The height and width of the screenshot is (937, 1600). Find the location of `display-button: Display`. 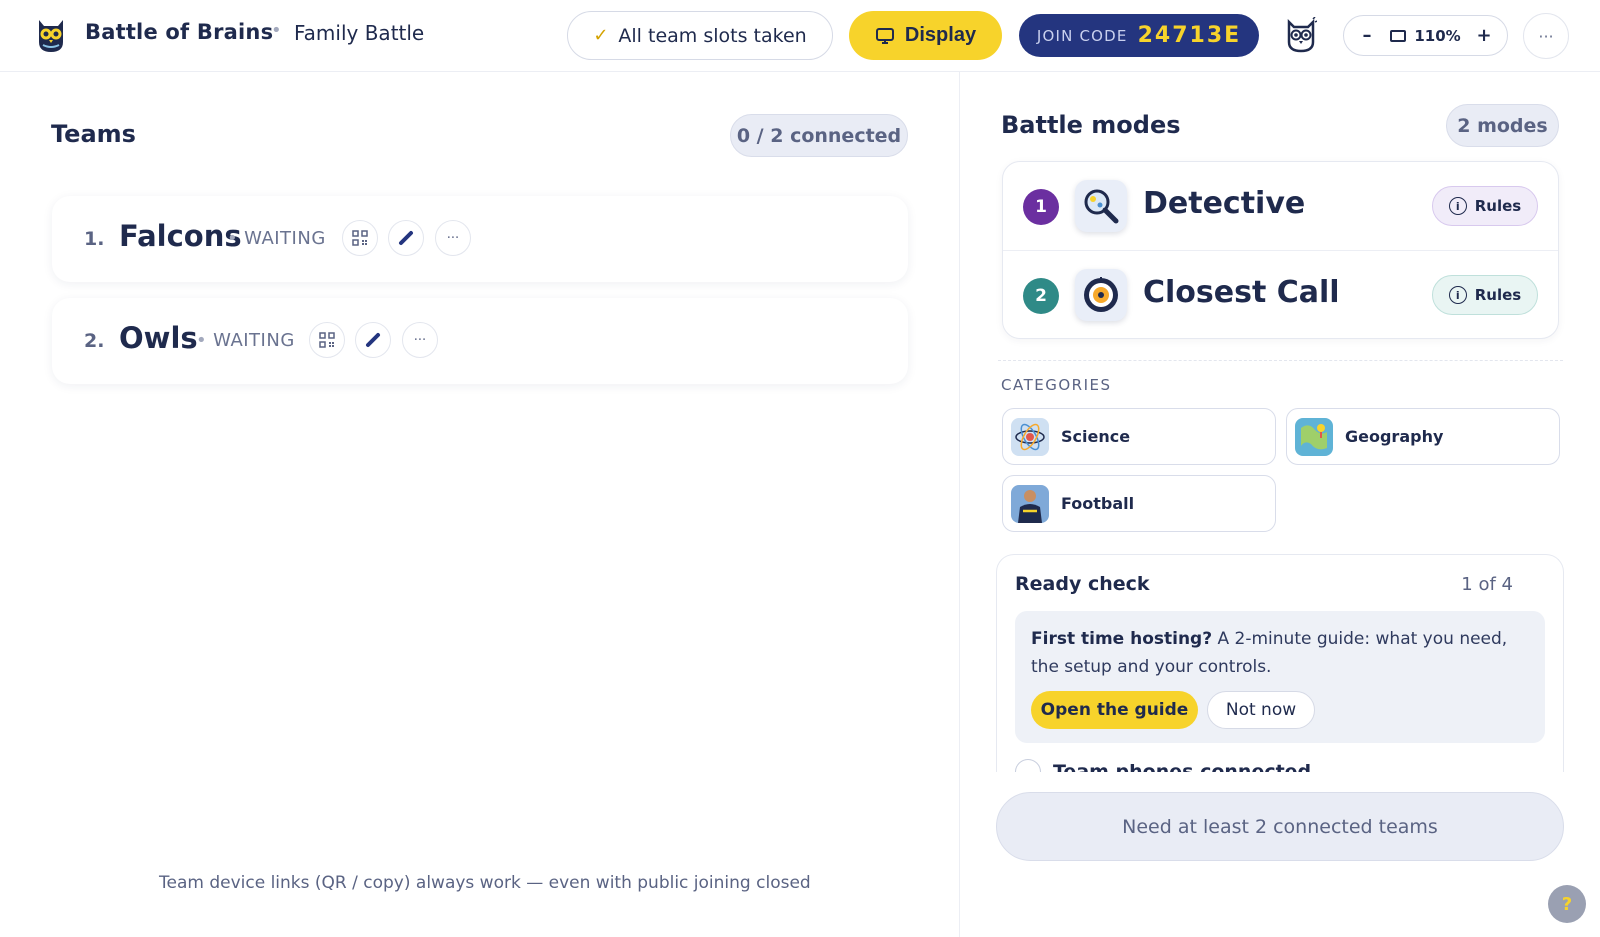

display-button: Display is located at coordinates (925, 35).